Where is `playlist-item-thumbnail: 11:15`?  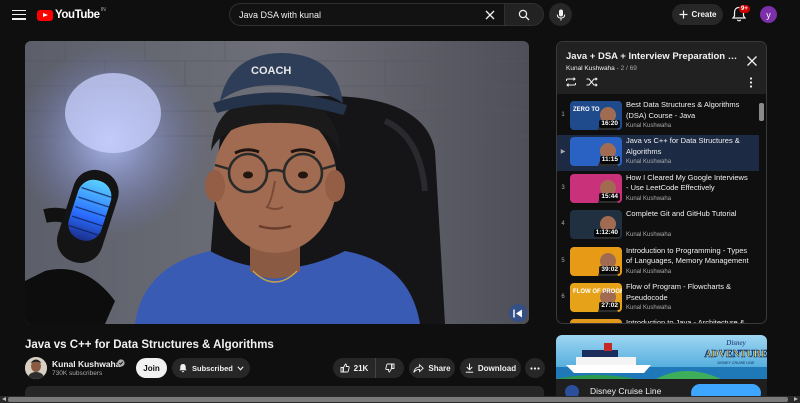
playlist-item-thumbnail: 11:15 is located at coordinates (596, 152).